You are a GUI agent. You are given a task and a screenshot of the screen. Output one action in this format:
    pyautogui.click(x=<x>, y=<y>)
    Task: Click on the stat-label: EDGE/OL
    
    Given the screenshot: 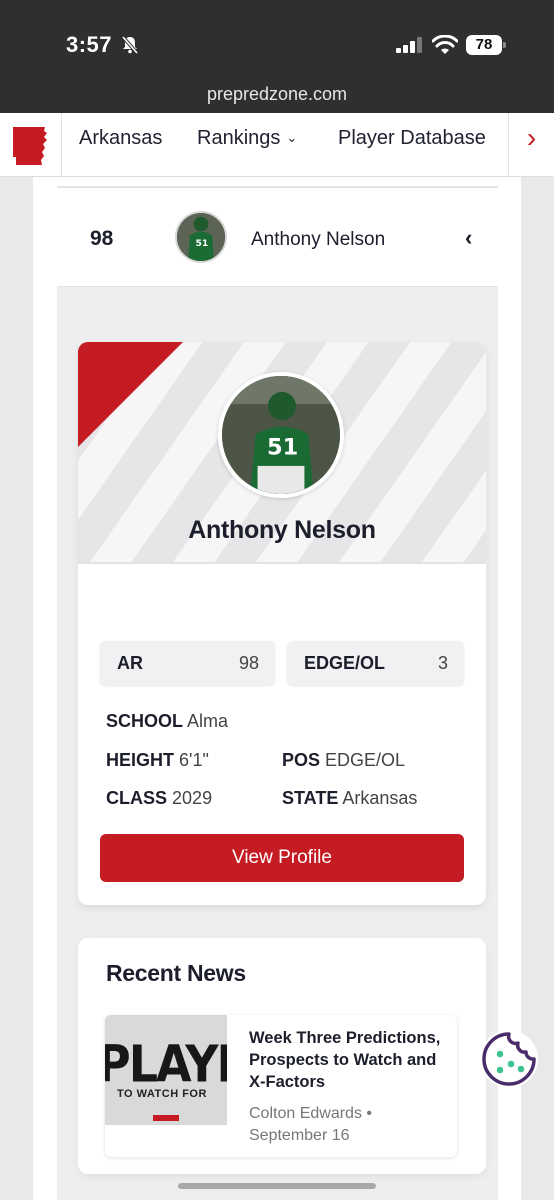 What is the action you would take?
    pyautogui.click(x=345, y=663)
    